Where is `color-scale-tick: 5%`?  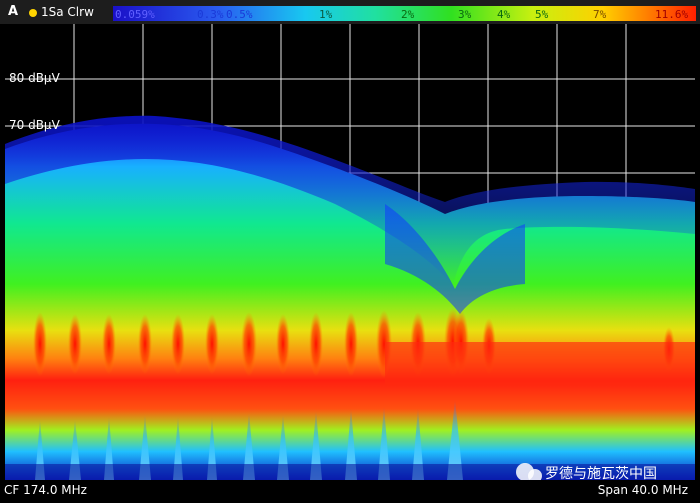
color-scale-tick: 5% is located at coordinates (542, 14).